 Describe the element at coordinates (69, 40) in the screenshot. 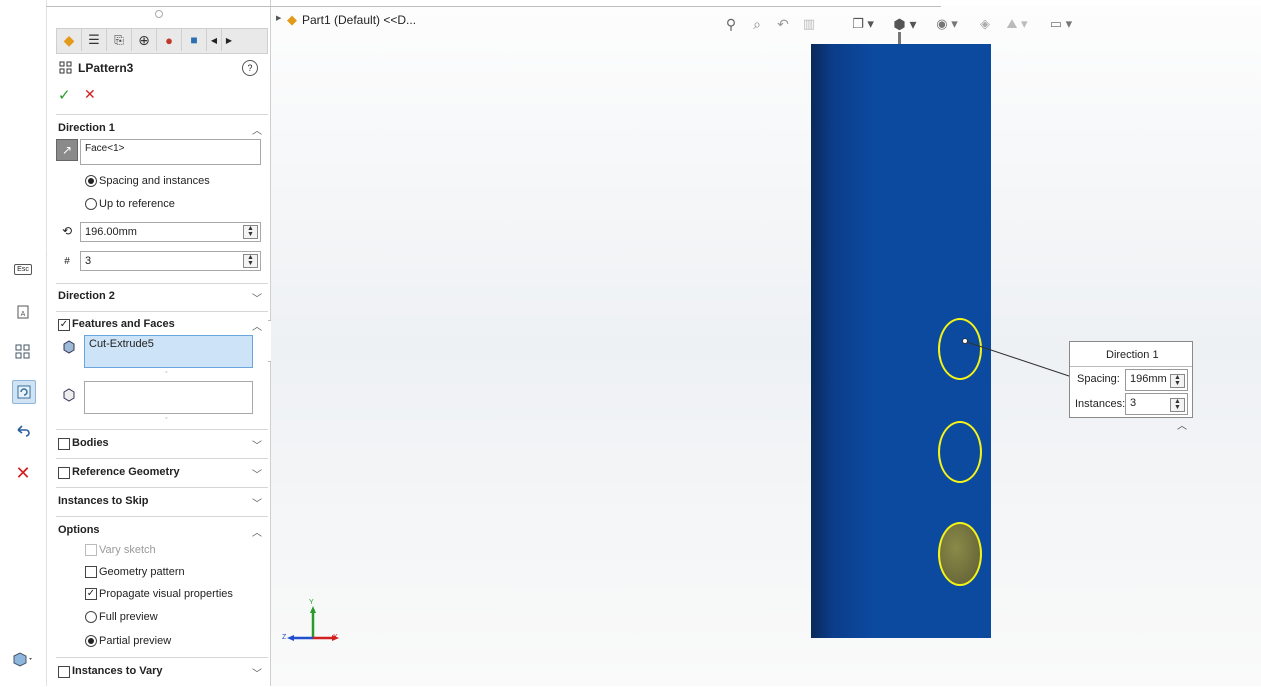

I see `tab-feature-manager: ◆` at that location.